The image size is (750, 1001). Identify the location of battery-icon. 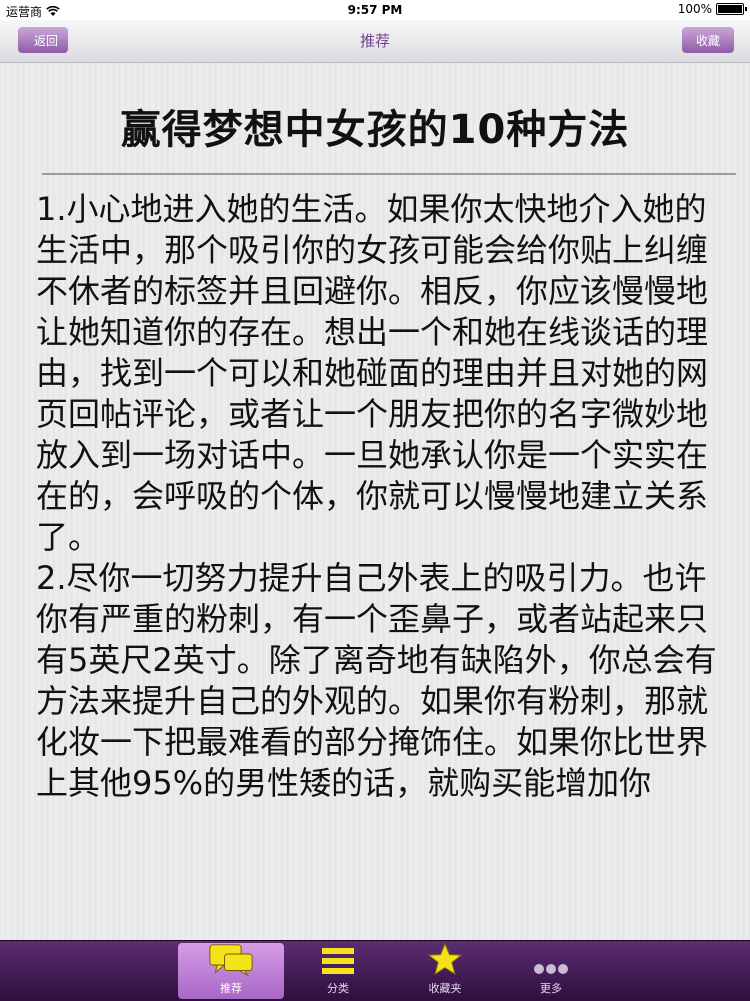
(731, 9).